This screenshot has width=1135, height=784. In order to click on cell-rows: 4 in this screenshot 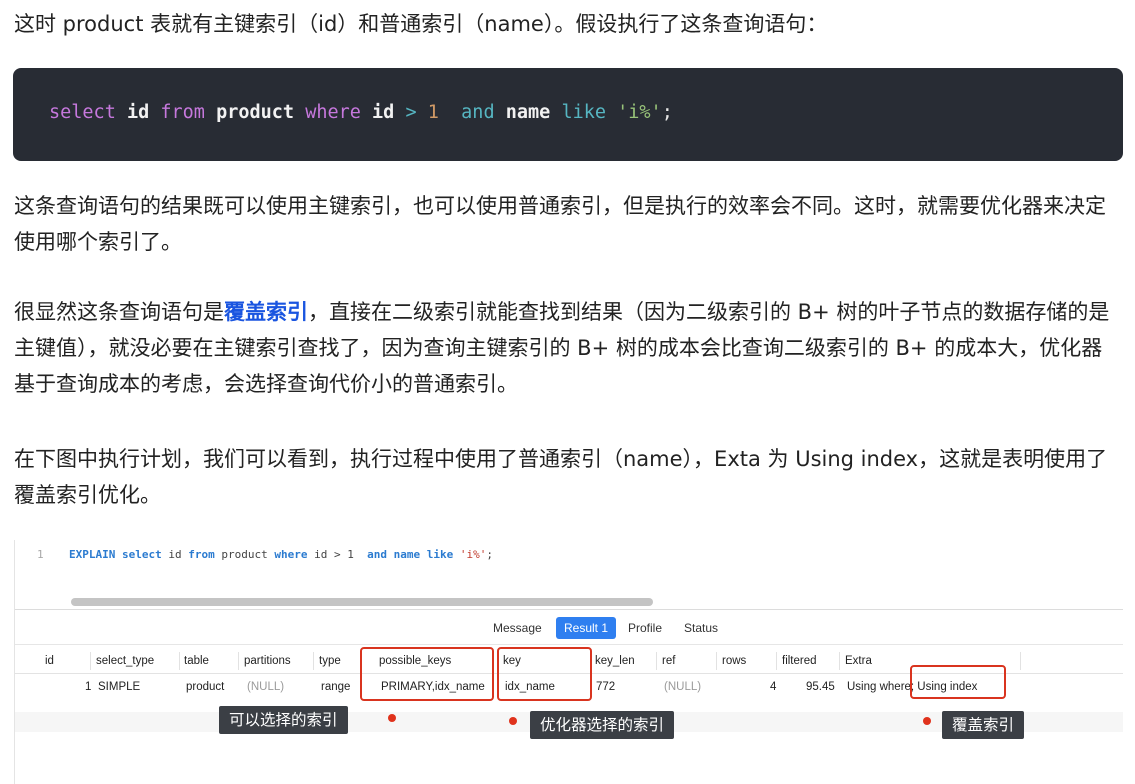, I will do `click(773, 687)`.